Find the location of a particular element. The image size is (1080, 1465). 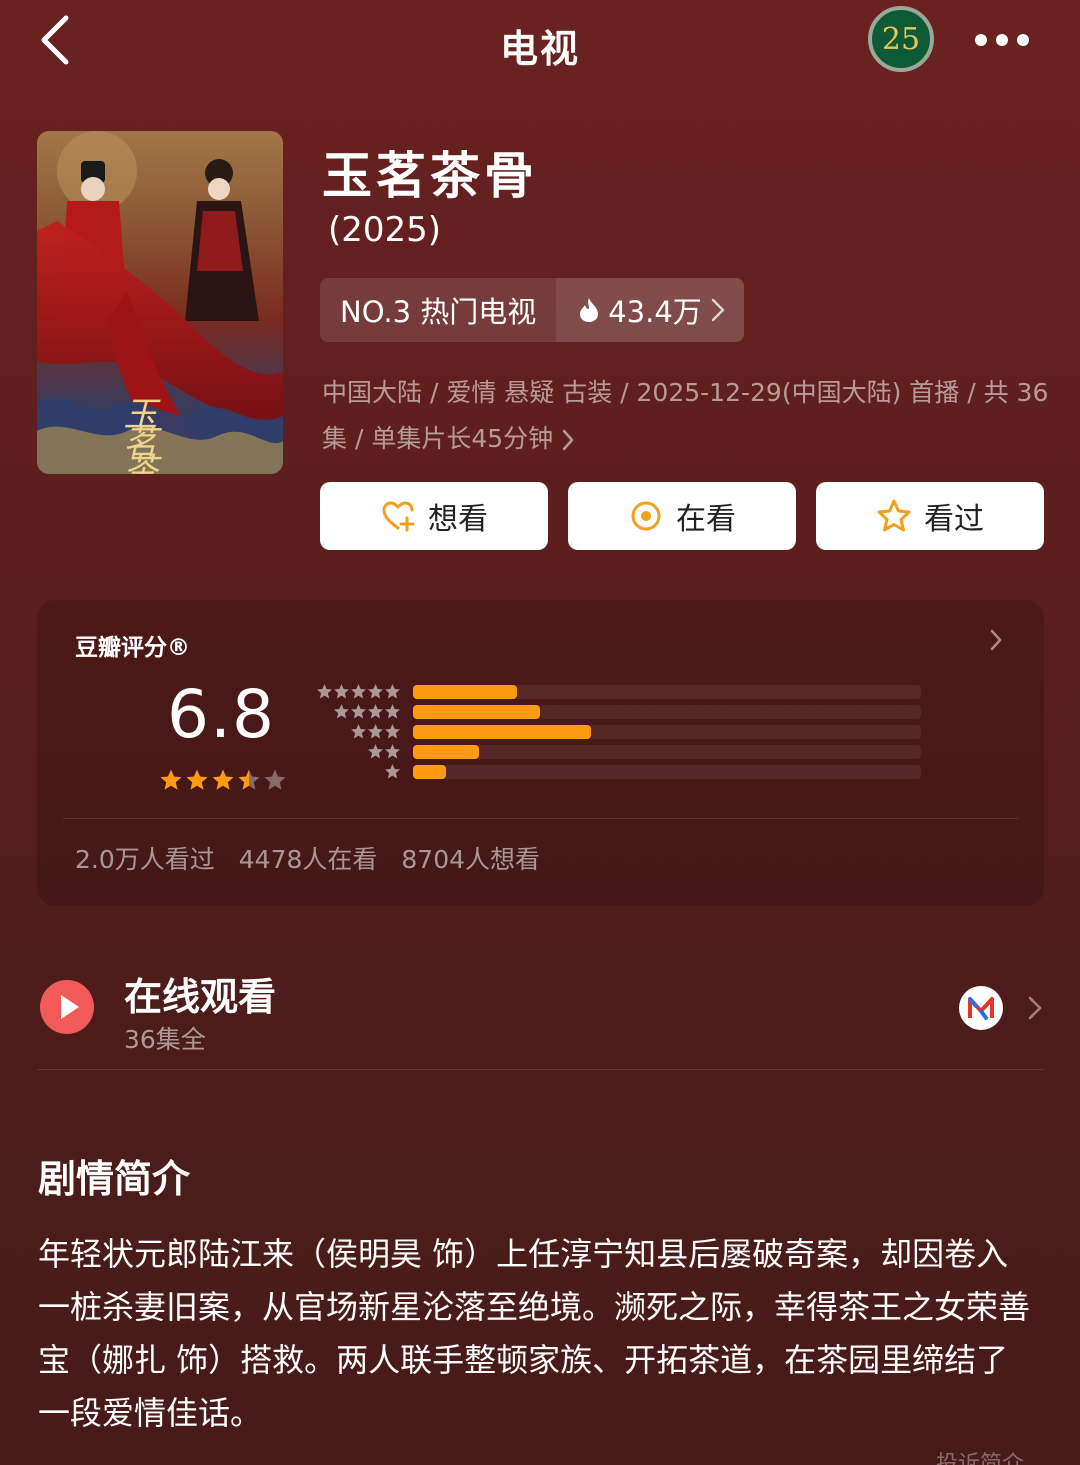

provider-logo-icon is located at coordinates (981, 1008).